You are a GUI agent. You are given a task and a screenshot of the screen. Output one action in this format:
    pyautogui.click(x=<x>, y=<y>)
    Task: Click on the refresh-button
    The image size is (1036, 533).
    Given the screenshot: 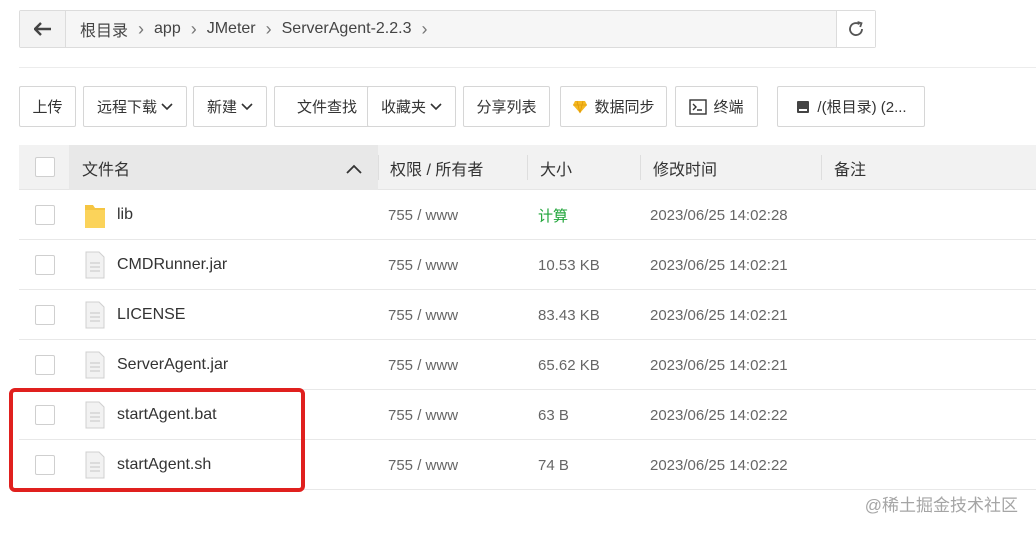 What is the action you would take?
    pyautogui.click(x=856, y=29)
    